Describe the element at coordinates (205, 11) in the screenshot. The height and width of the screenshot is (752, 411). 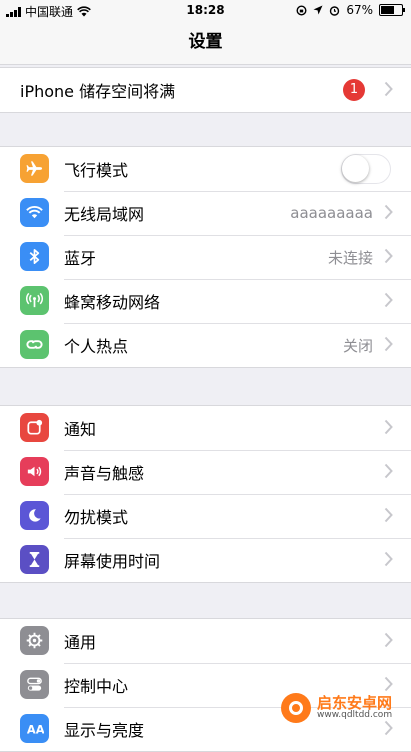
I see `status-bar: 中国联通 18:28 67%` at that location.